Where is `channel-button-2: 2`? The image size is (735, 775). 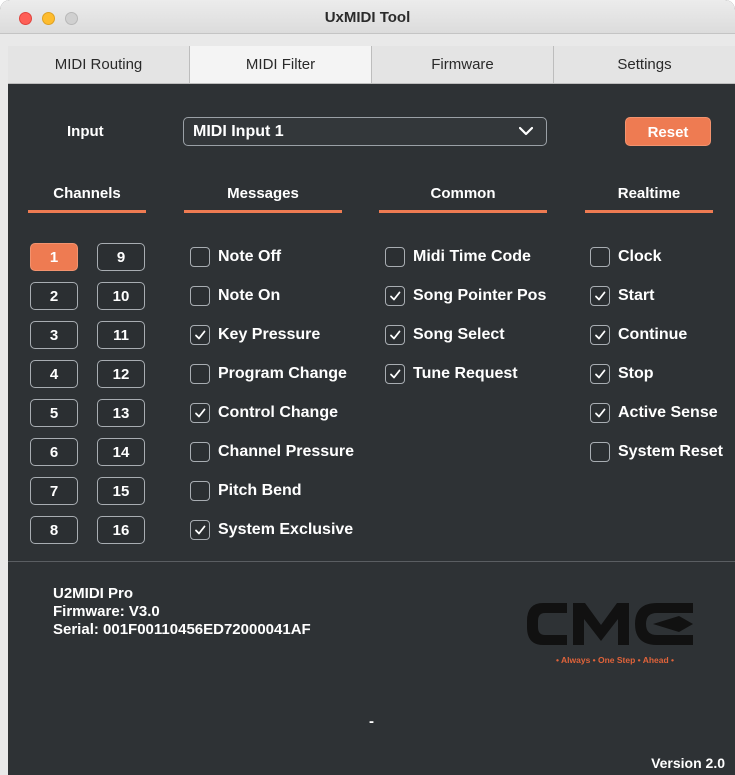
channel-button-2: 2 is located at coordinates (54, 296).